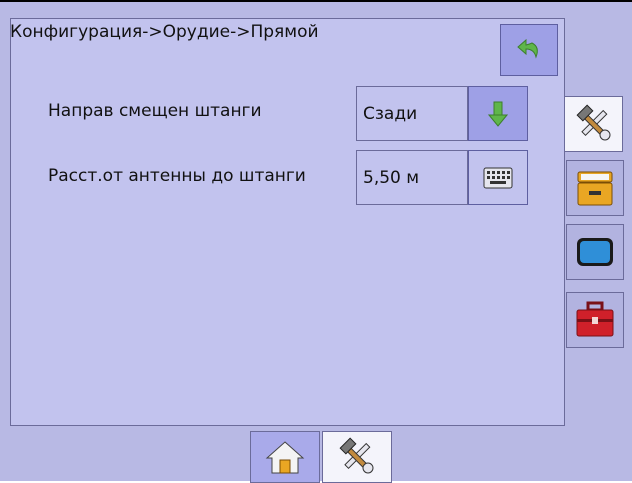 The width and height of the screenshot is (632, 483). I want to click on side-tab-display, so click(595, 252).